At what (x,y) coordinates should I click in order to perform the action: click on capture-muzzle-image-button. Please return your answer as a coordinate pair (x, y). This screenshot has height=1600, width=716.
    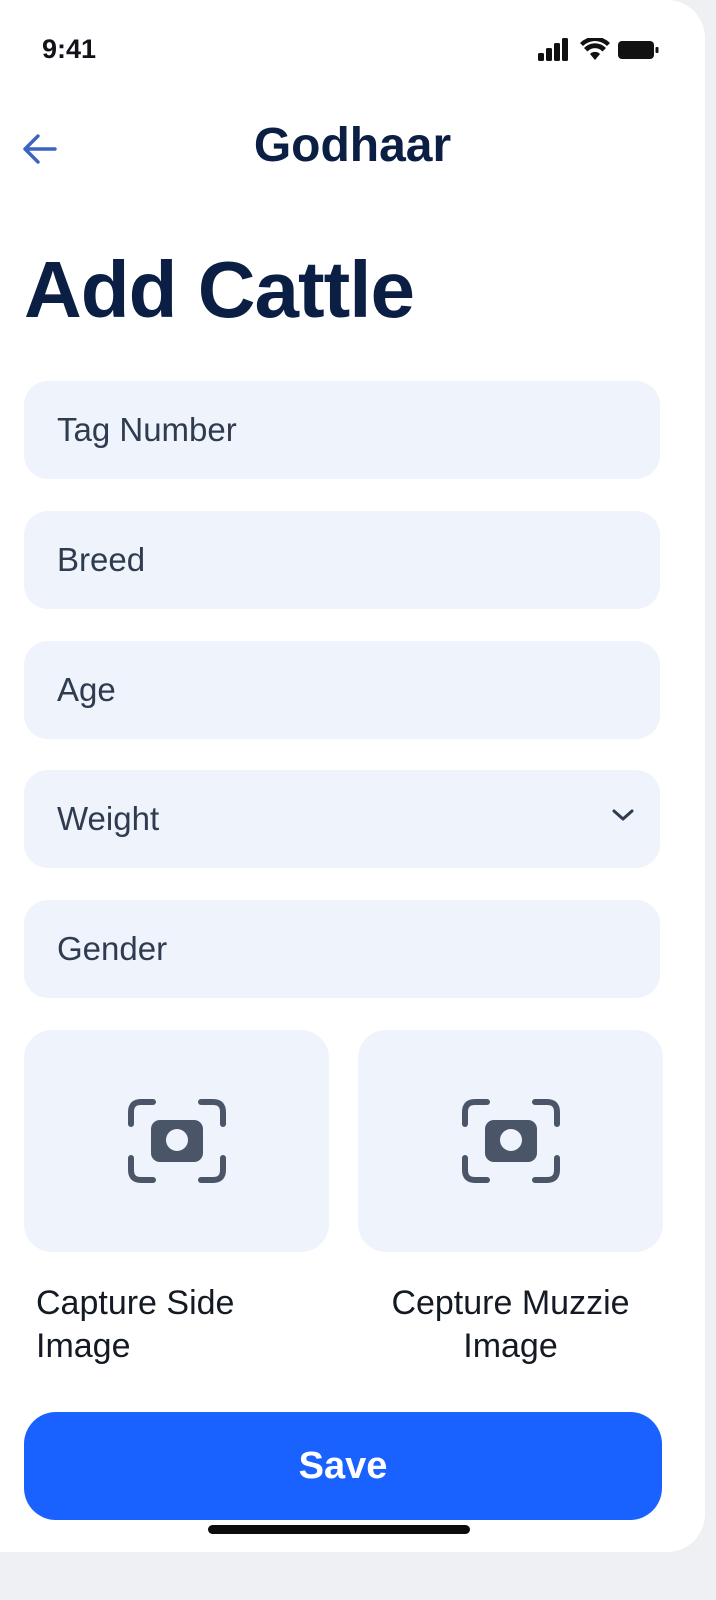
    Looking at the image, I should click on (510, 1141).